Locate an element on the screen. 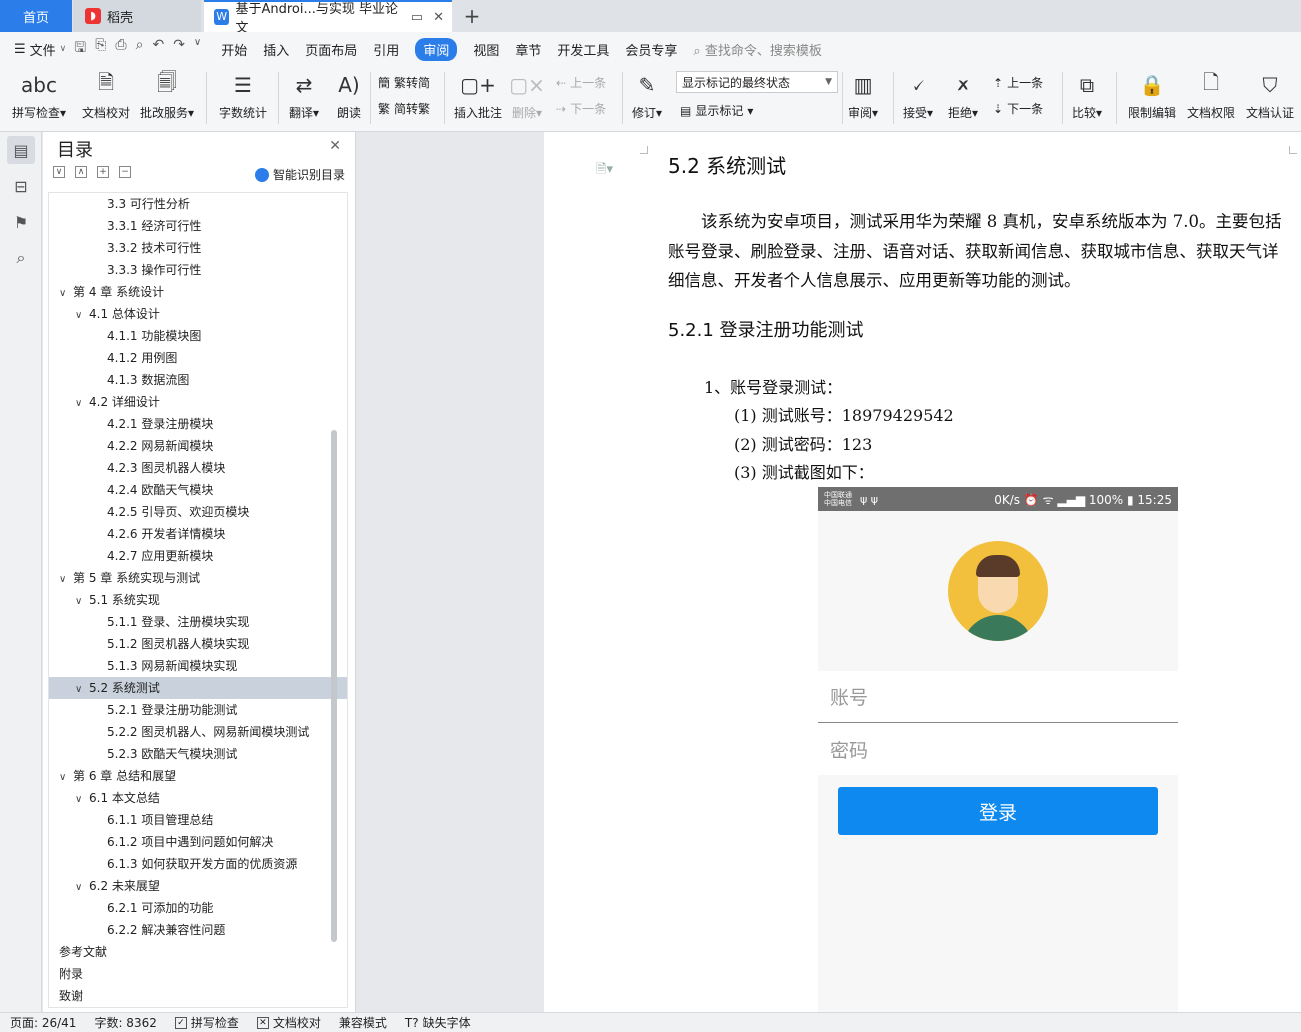  accept-button: 🗸 接受▾ is located at coordinates (918, 95).